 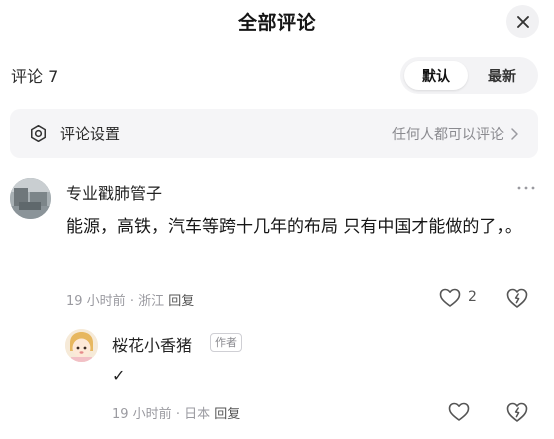 What do you see at coordinates (119, 375) in the screenshot?
I see `reply-text: ✓` at bounding box center [119, 375].